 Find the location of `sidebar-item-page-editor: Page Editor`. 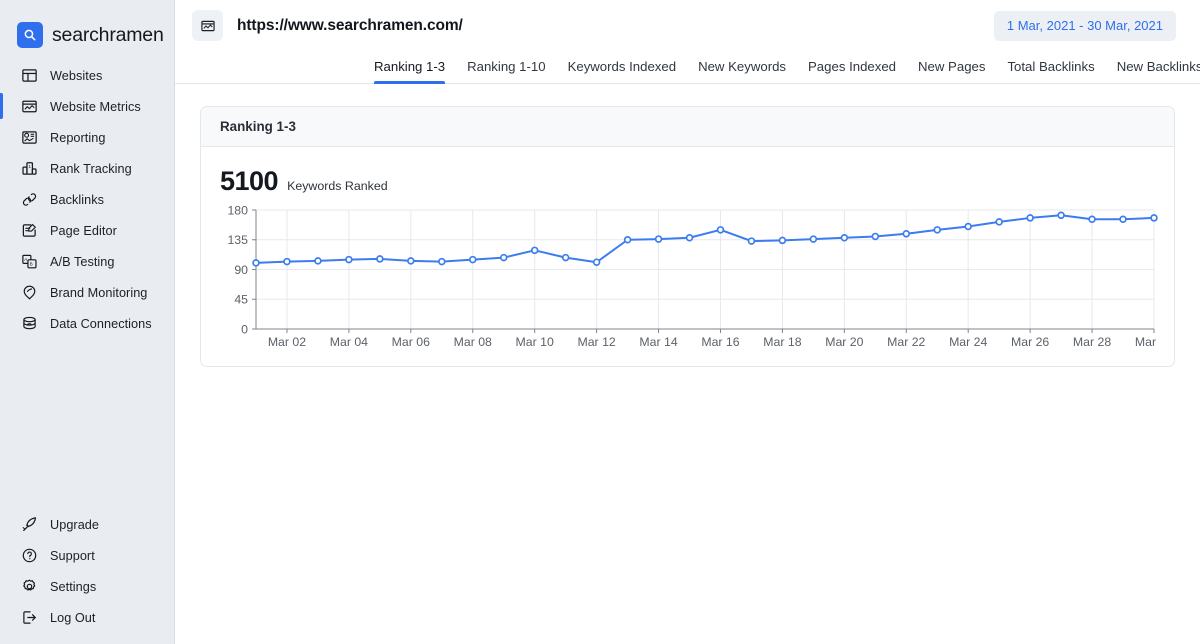

sidebar-item-page-editor: Page Editor is located at coordinates (87, 230).